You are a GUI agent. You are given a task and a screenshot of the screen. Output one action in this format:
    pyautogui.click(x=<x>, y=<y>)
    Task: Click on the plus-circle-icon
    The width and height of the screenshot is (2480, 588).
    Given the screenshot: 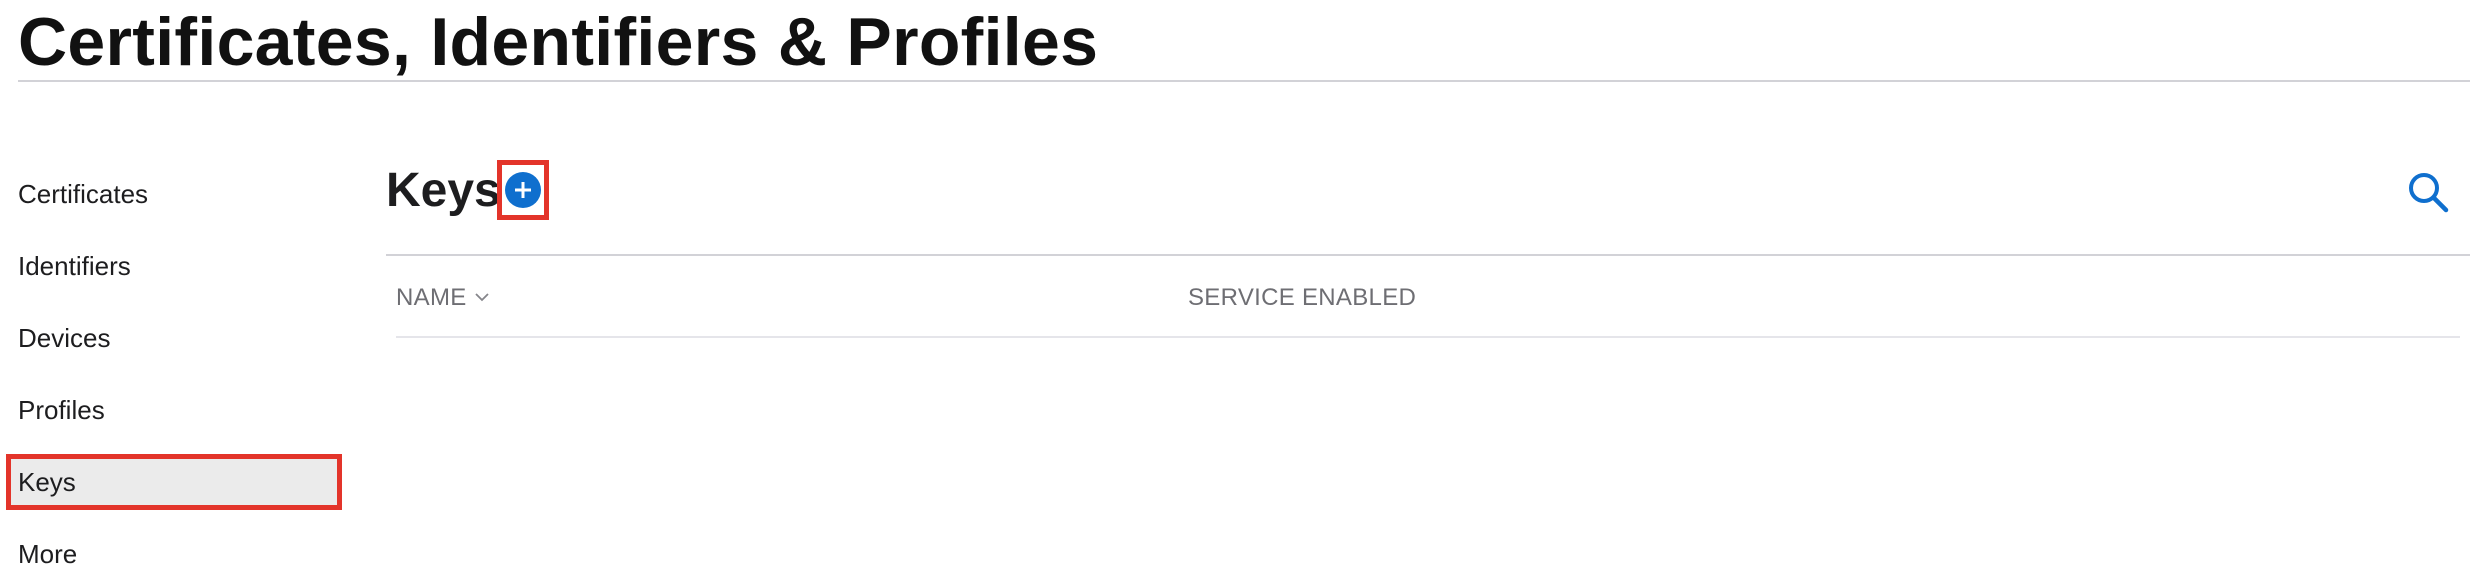 What is the action you would take?
    pyautogui.click(x=523, y=190)
    